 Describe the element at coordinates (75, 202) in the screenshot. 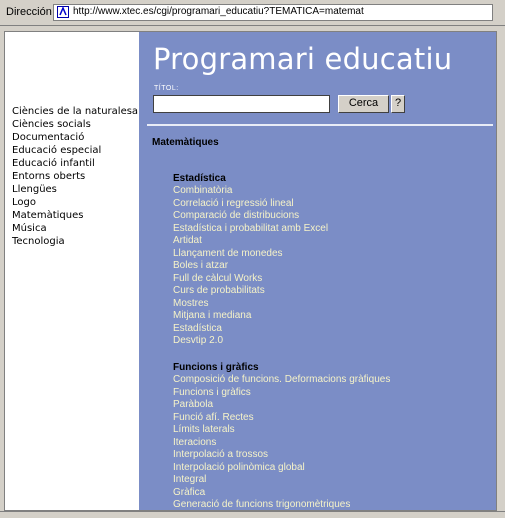

I see `sidebar-item-logo: Logo` at that location.